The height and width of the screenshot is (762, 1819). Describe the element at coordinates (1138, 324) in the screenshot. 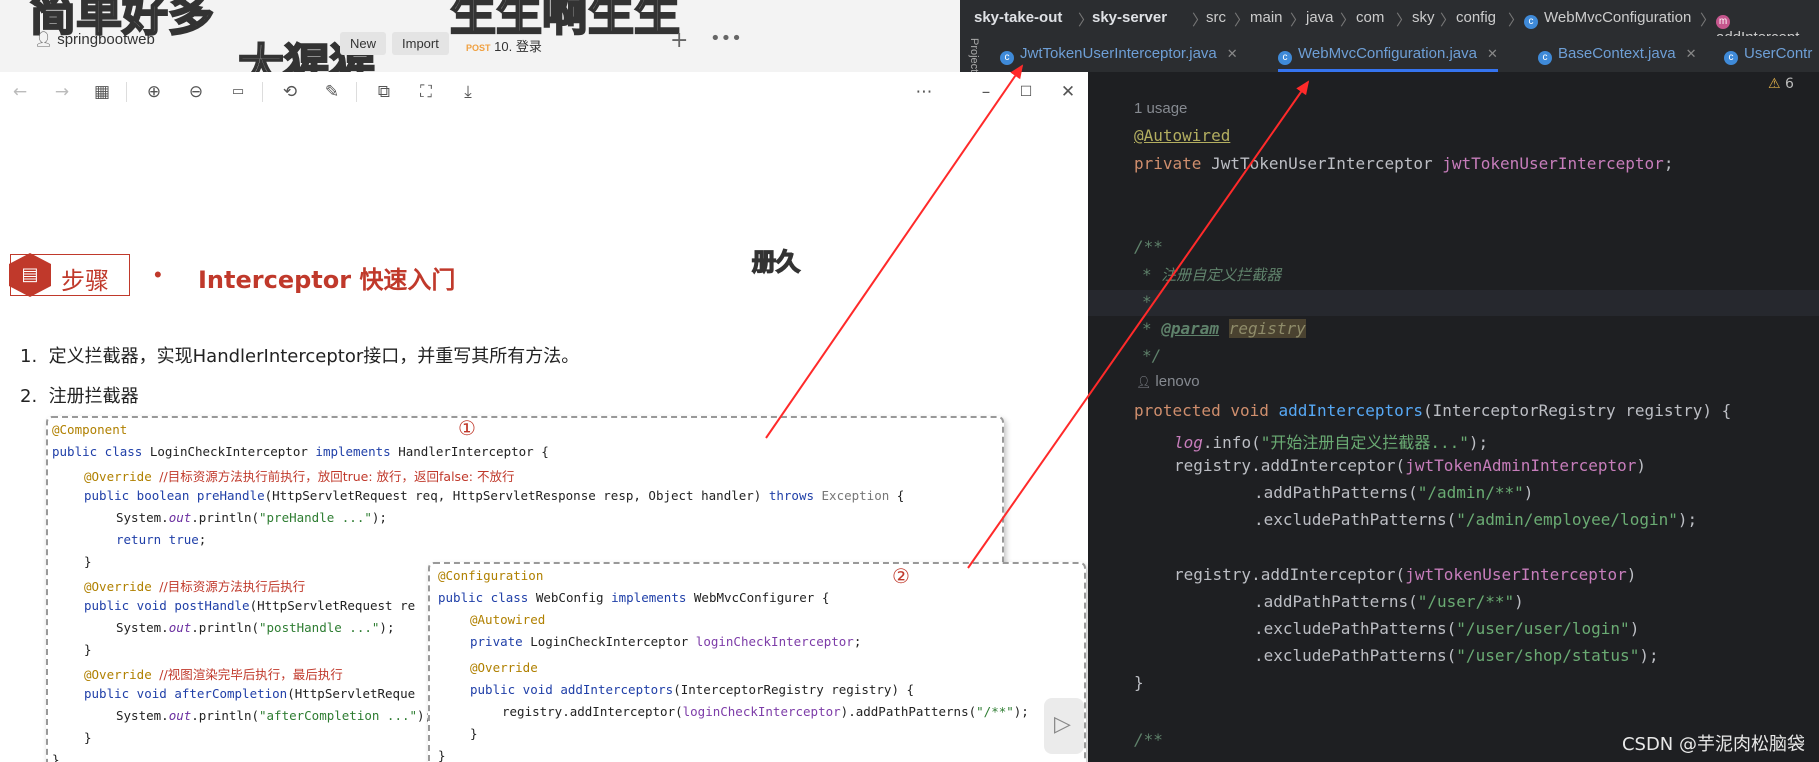

I see `arrow-to-webmvc-tab` at that location.